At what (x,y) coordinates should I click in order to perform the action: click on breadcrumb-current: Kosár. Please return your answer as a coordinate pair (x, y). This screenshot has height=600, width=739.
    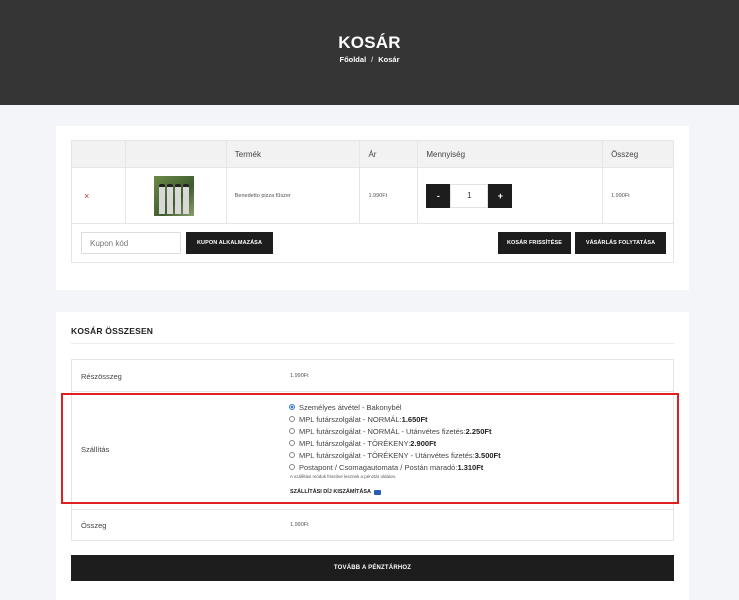
    Looking at the image, I should click on (389, 59).